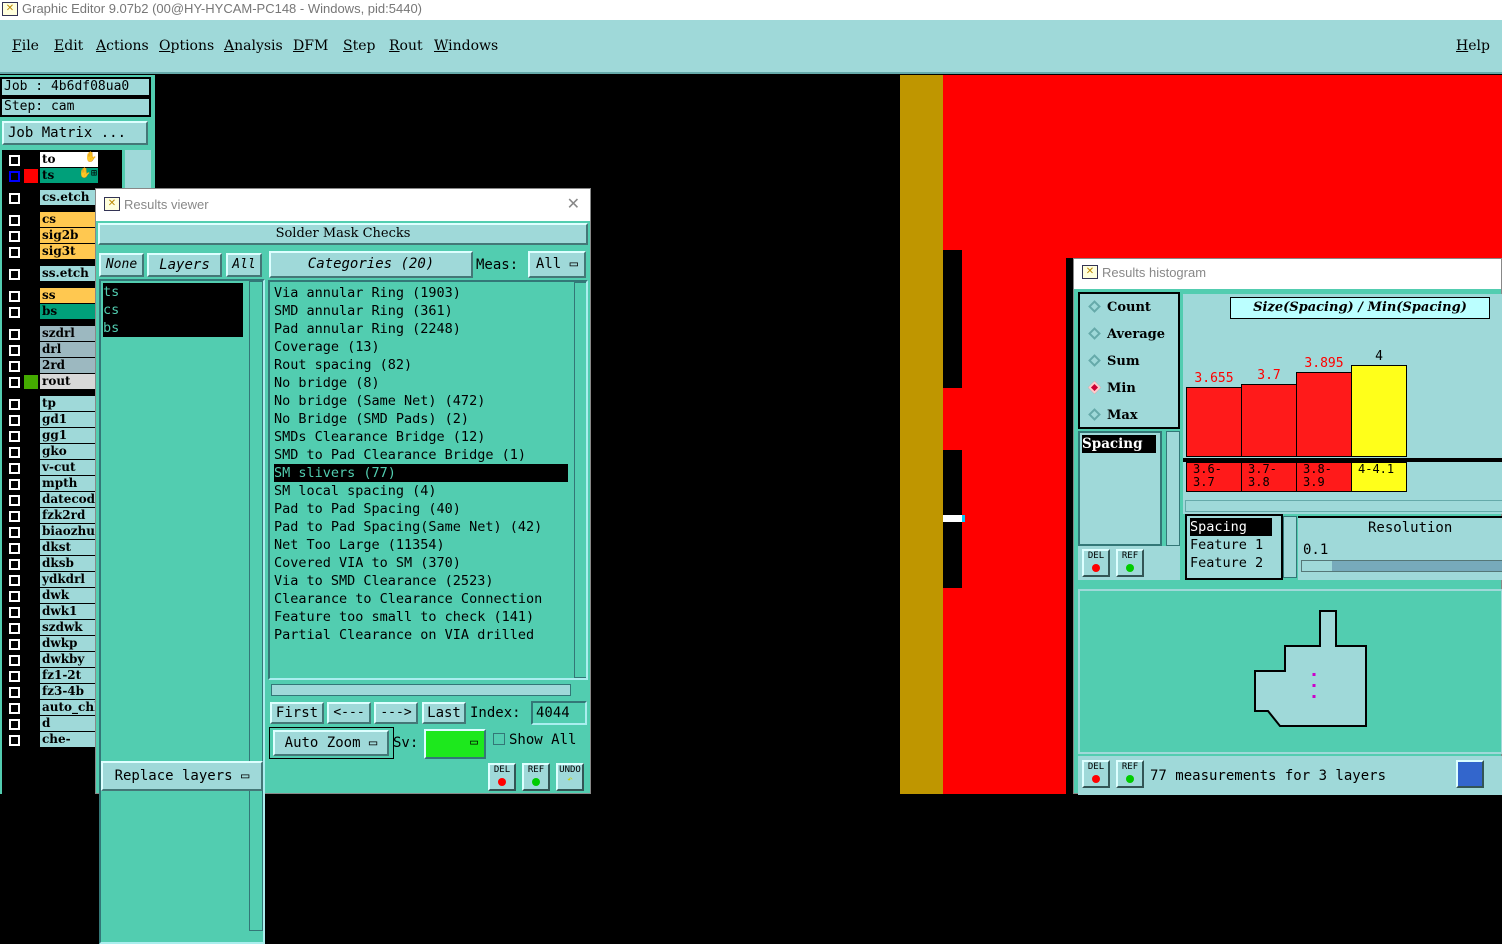  I want to click on undo-button: UNDO ↶, so click(570, 777).